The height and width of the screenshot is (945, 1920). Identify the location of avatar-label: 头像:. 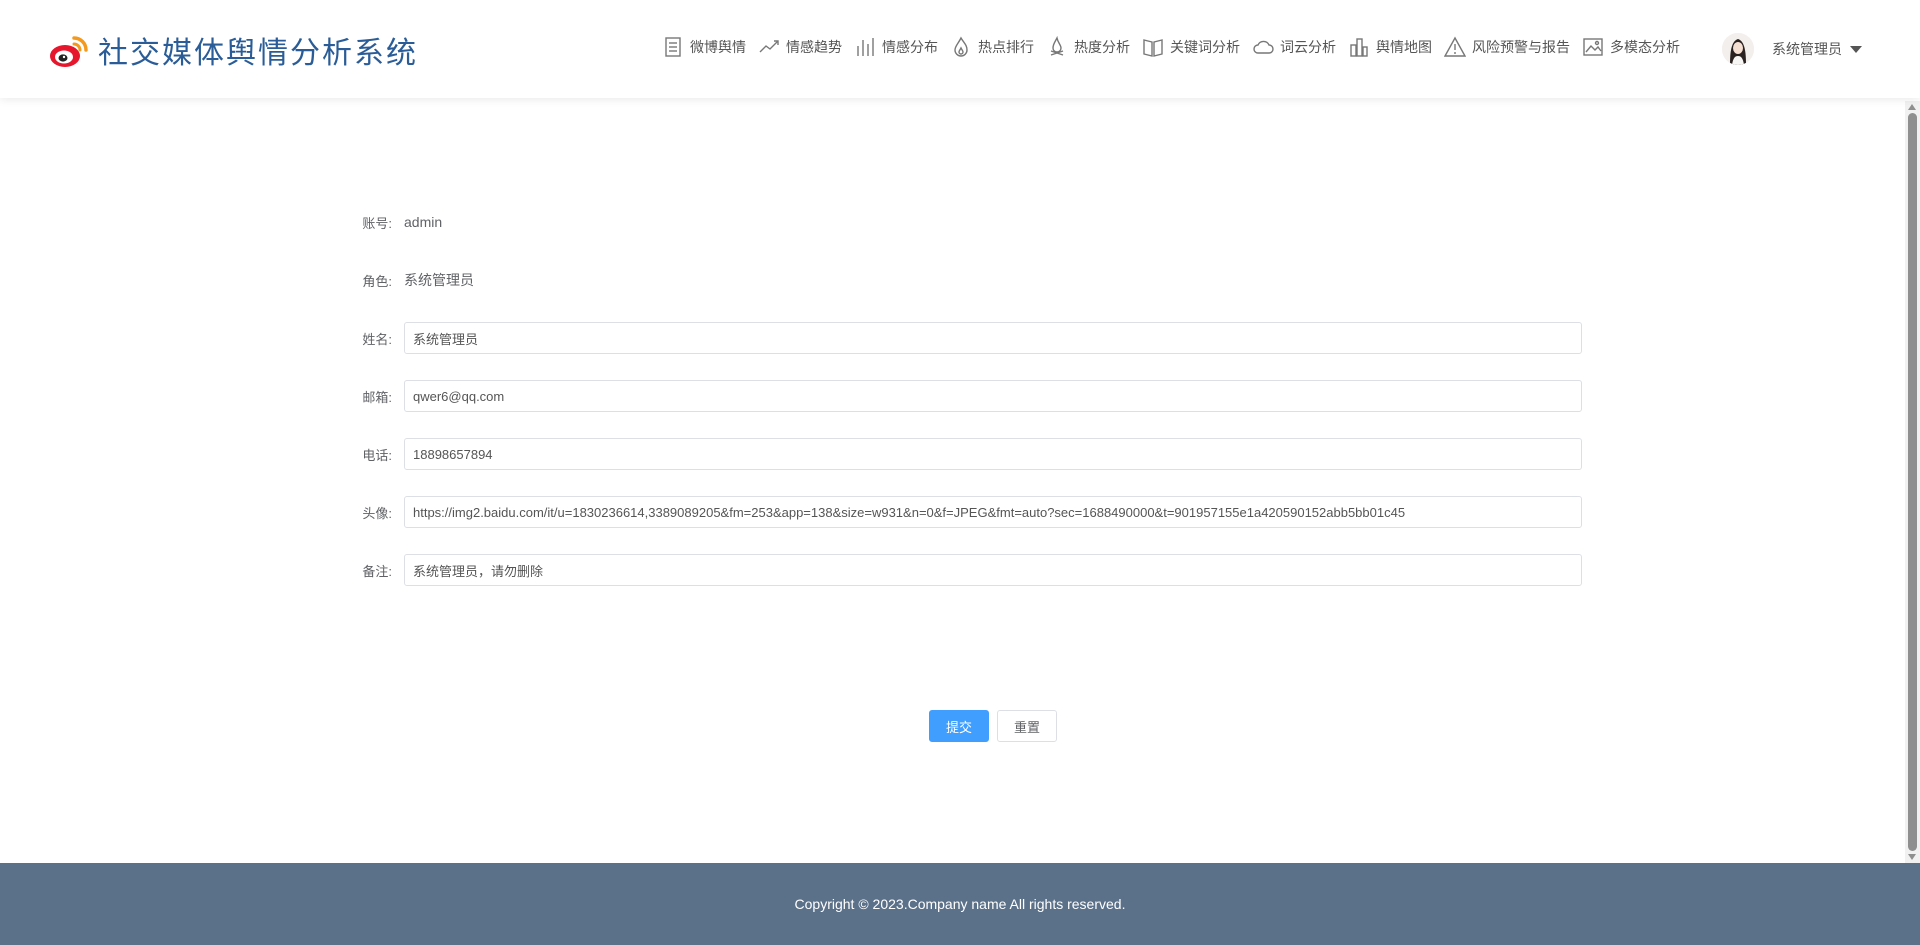
(377, 513).